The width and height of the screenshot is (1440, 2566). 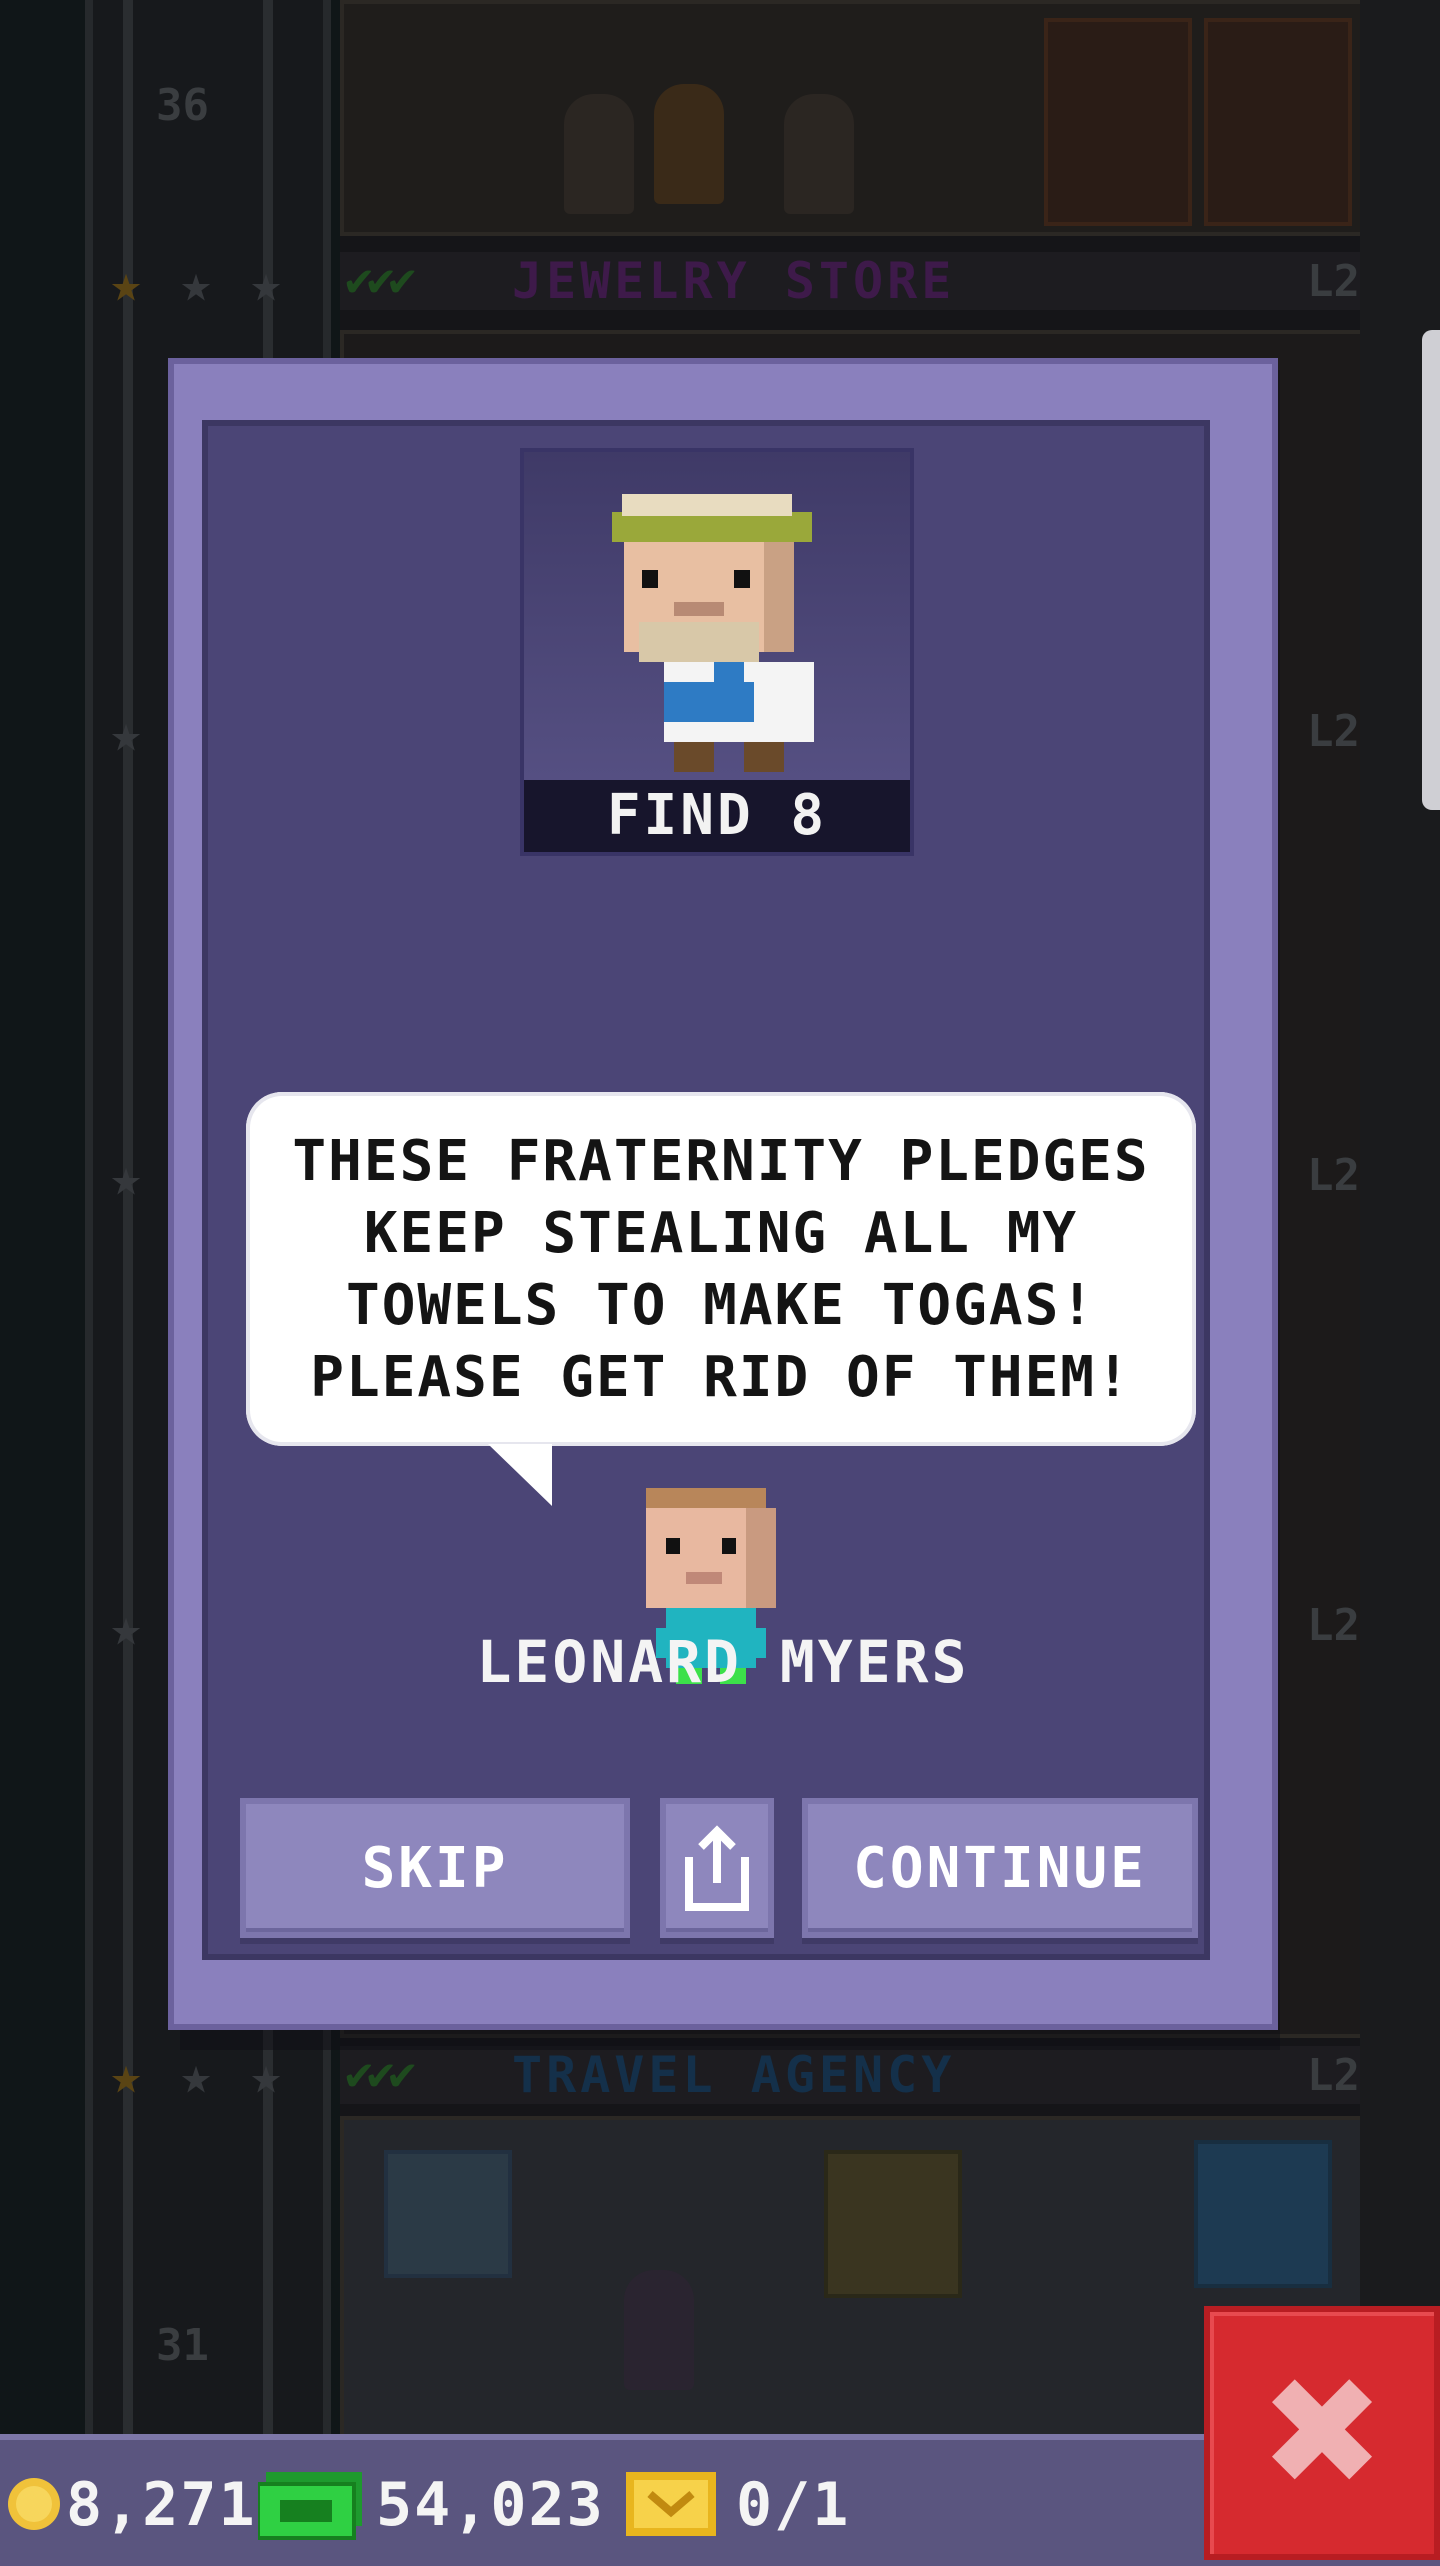 I want to click on scroll-handle, so click(x=1431, y=570).